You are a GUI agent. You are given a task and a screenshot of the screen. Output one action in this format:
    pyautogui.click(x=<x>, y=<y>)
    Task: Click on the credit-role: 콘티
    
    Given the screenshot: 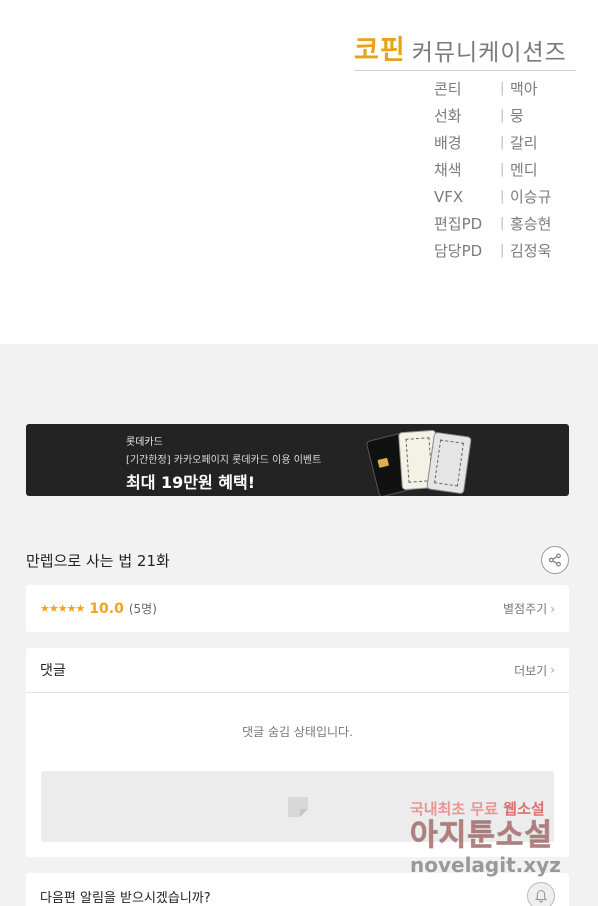 What is the action you would take?
    pyautogui.click(x=448, y=89)
    